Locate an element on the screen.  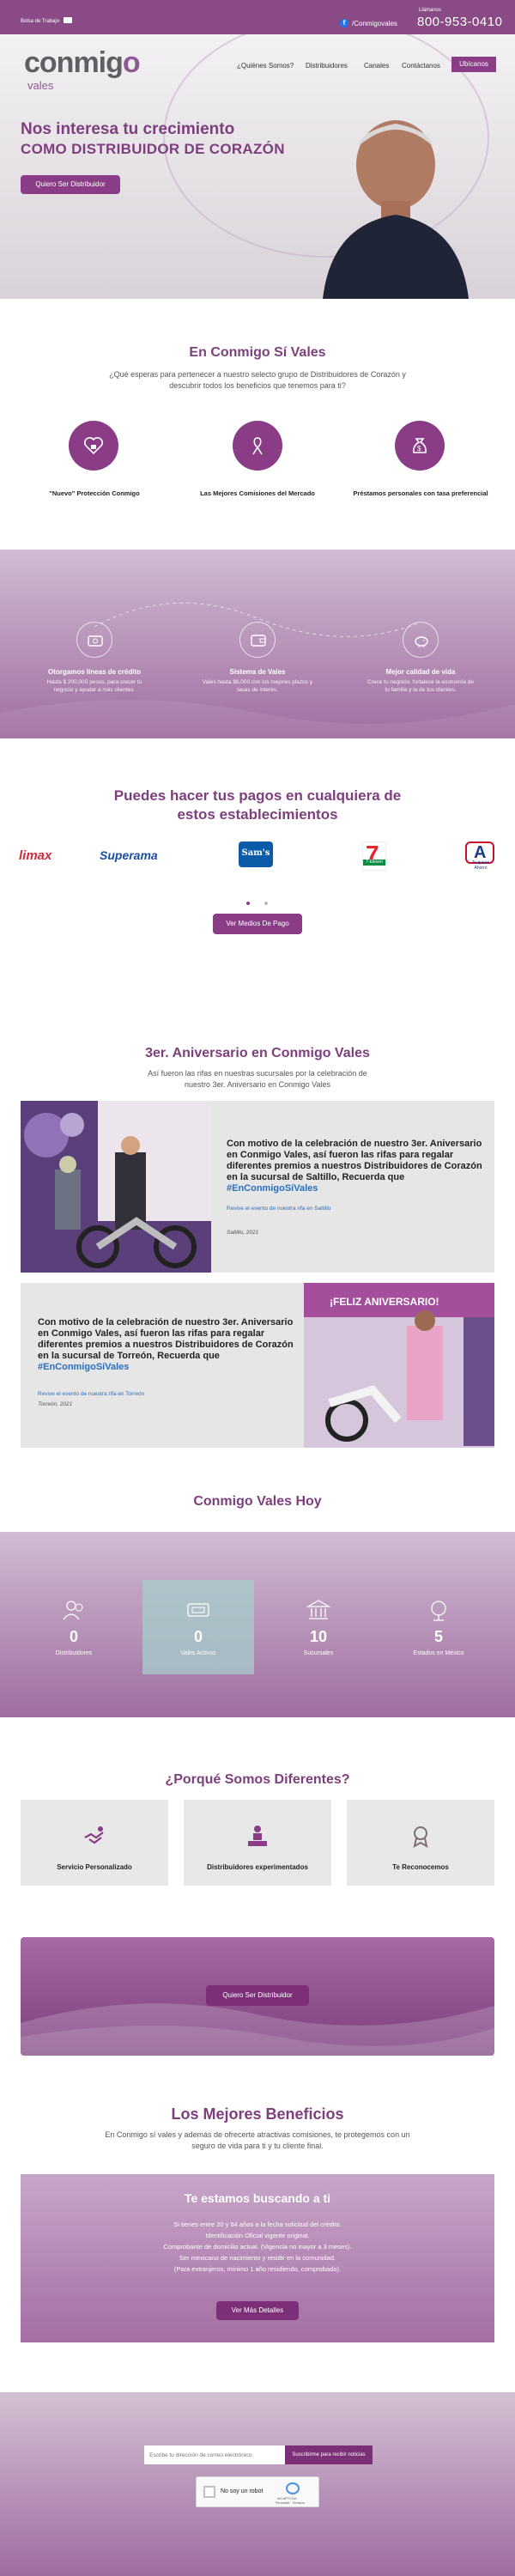
saltillo-photo is located at coordinates (116, 1187).